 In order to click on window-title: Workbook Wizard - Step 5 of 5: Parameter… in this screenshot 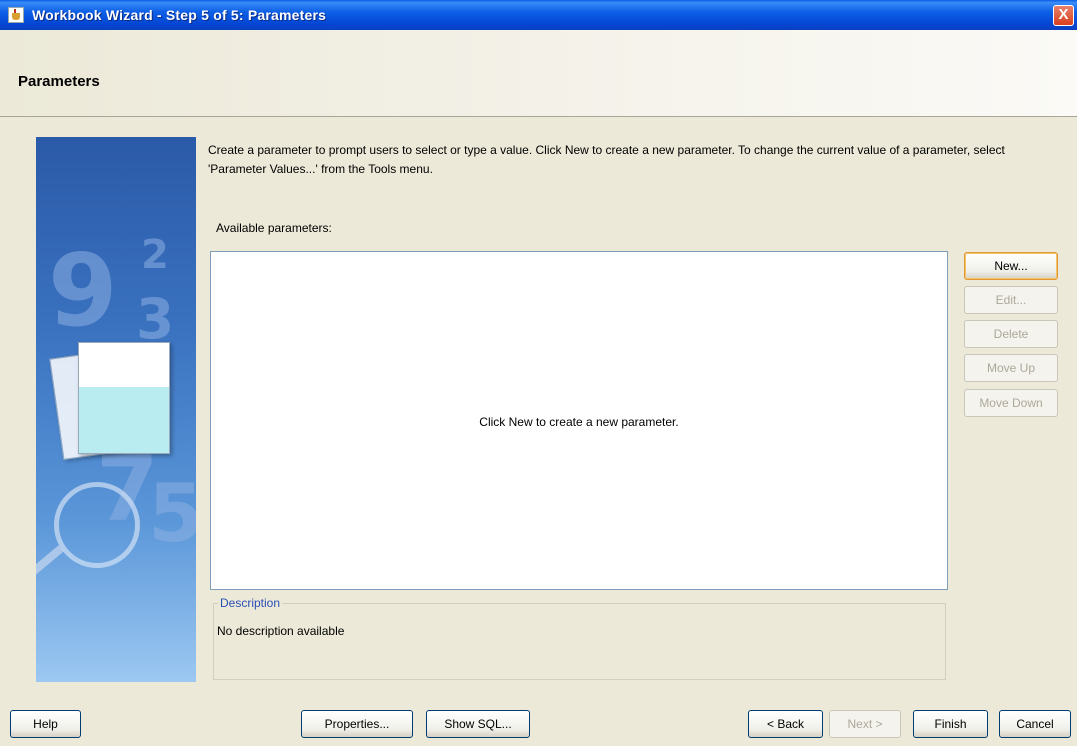, I will do `click(179, 15)`.